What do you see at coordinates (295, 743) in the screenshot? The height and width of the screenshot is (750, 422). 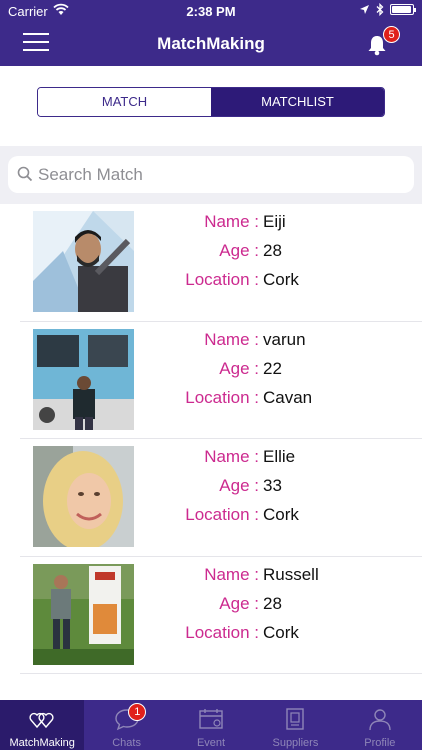 I see `tab-label: Suppliers` at bounding box center [295, 743].